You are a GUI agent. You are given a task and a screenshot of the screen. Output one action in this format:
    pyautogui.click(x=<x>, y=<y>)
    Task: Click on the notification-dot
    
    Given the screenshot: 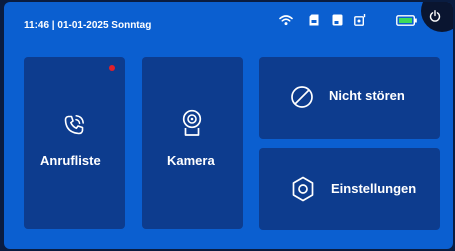 What is the action you would take?
    pyautogui.click(x=112, y=68)
    